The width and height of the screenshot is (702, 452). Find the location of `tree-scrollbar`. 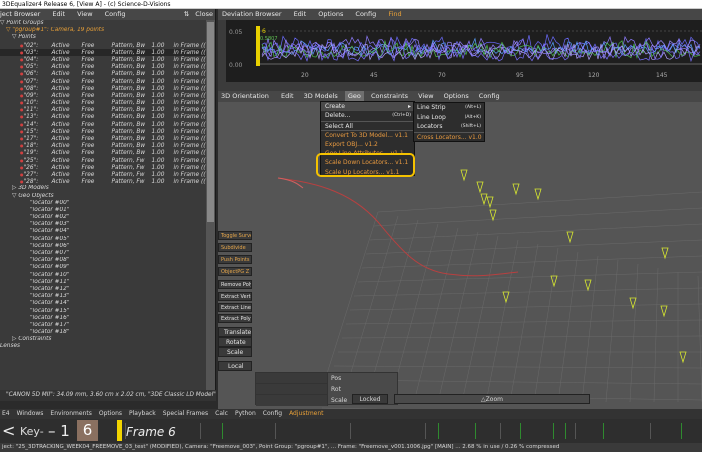

tree-scrollbar is located at coordinates (210, 205).